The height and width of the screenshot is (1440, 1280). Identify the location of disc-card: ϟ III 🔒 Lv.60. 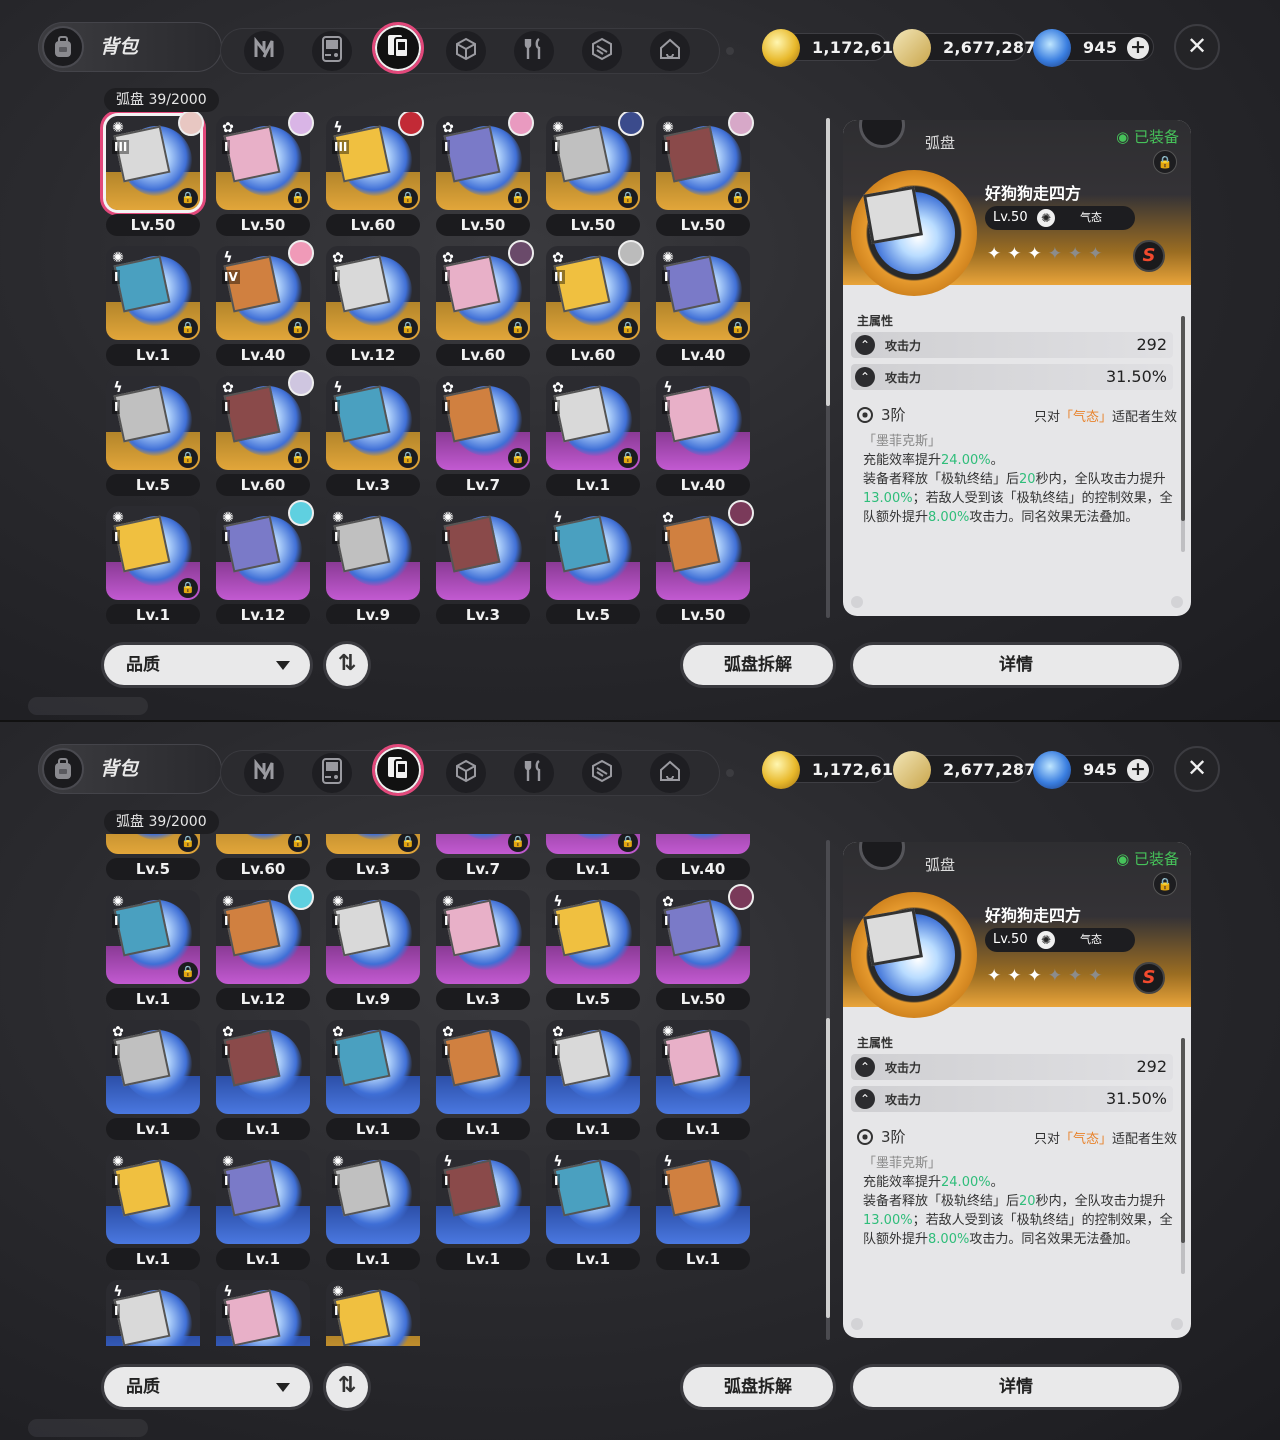
(373, 175).